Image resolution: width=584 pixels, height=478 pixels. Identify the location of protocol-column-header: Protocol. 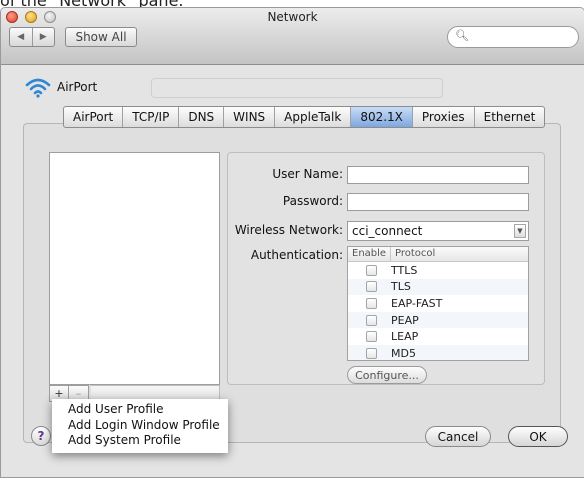
(415, 253).